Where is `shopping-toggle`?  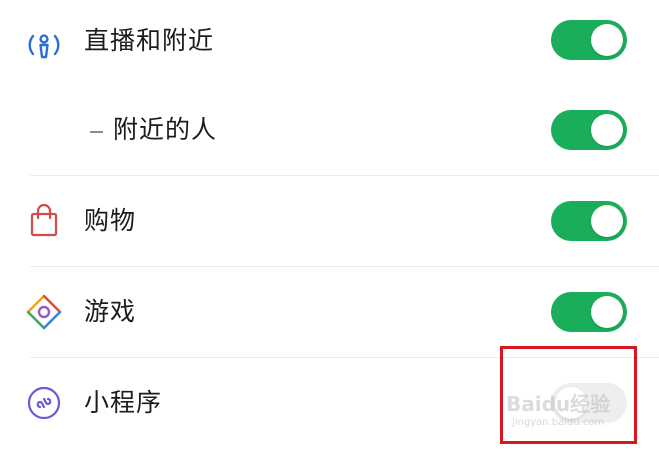 shopping-toggle is located at coordinates (589, 221).